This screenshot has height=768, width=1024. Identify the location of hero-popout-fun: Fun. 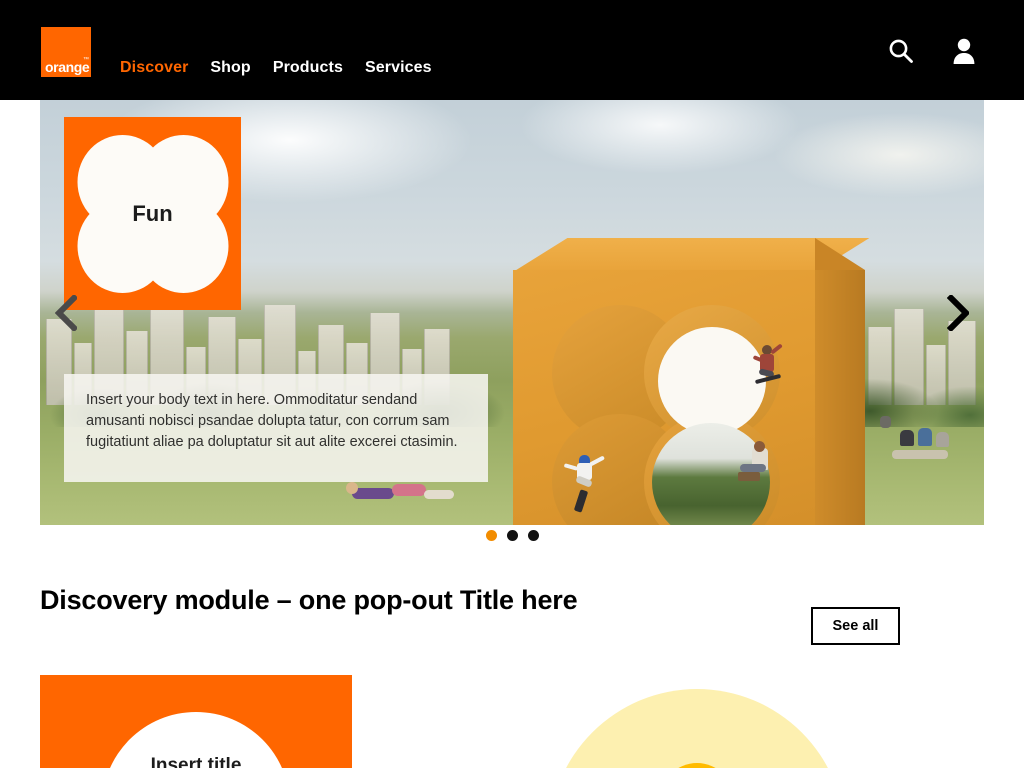
(152, 213).